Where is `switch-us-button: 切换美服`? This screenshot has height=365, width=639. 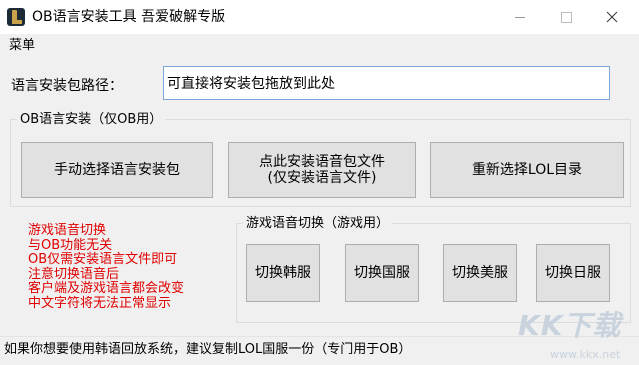
switch-us-button: 切换美服 is located at coordinates (480, 273).